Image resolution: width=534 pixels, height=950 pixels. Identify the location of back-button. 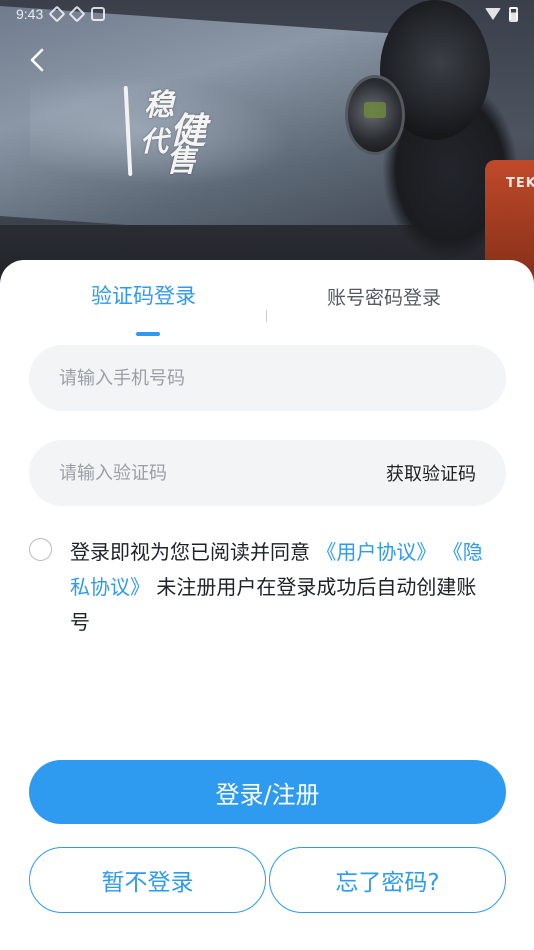
(37, 60).